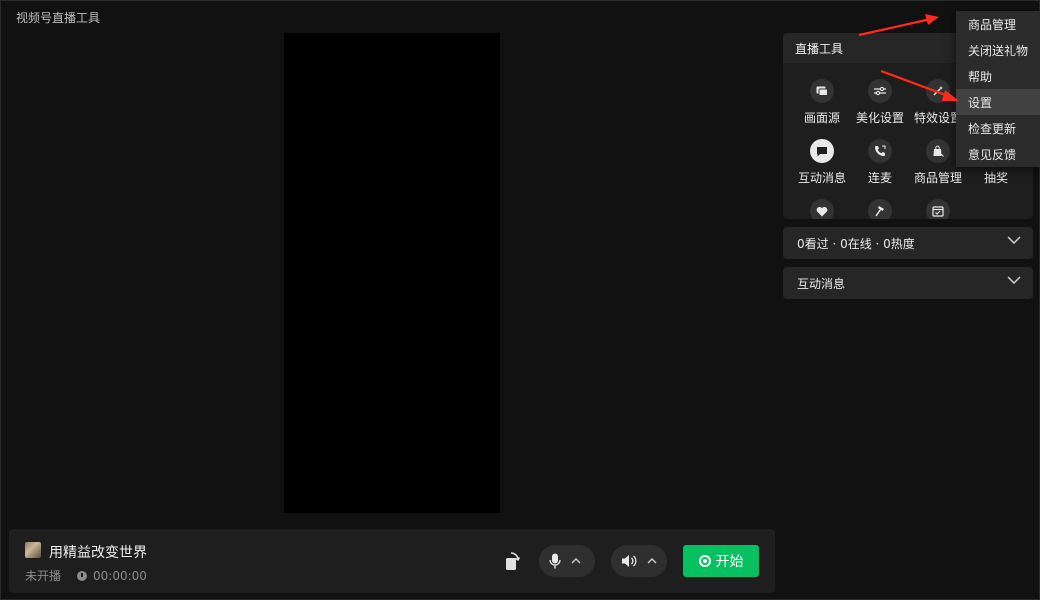  I want to click on rotate-icon, so click(513, 561).